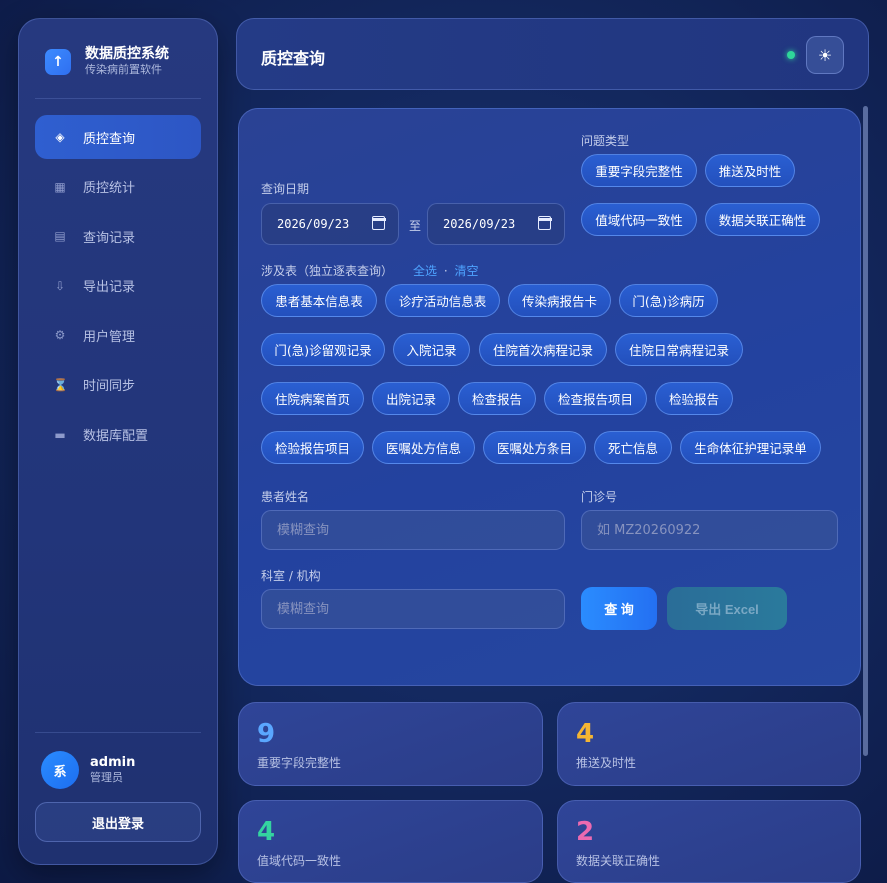 The height and width of the screenshot is (883, 887). Describe the element at coordinates (618, 861) in the screenshot. I see `stat-label: 数据关联正确性` at that location.